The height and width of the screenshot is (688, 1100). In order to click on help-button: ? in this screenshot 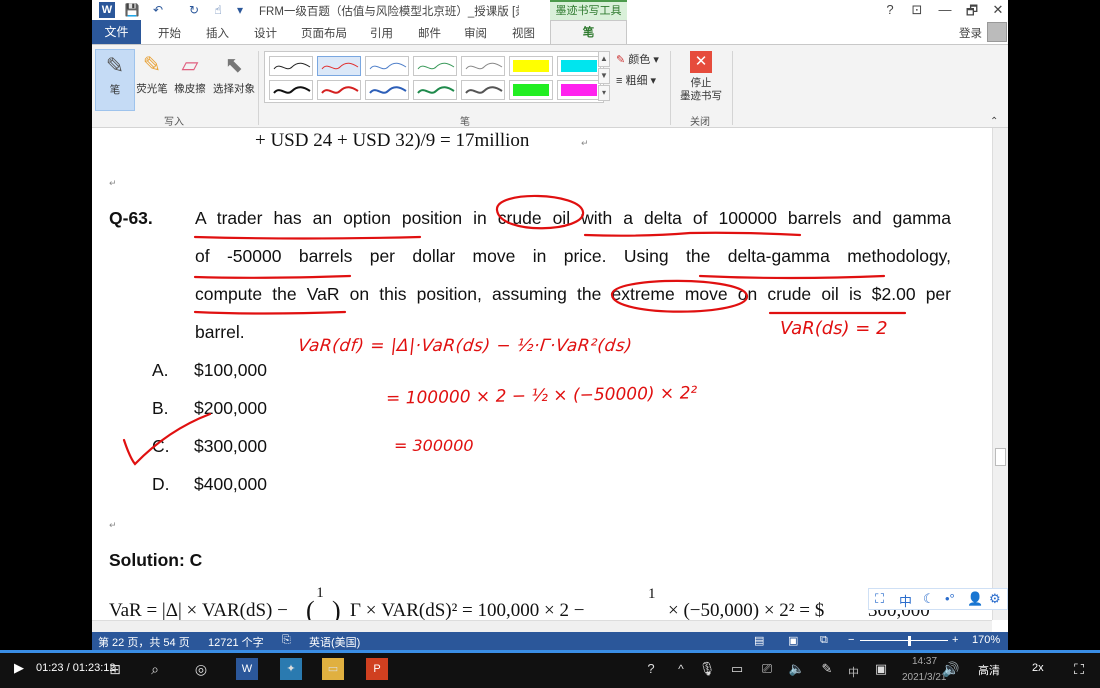, I will do `click(890, 9)`.